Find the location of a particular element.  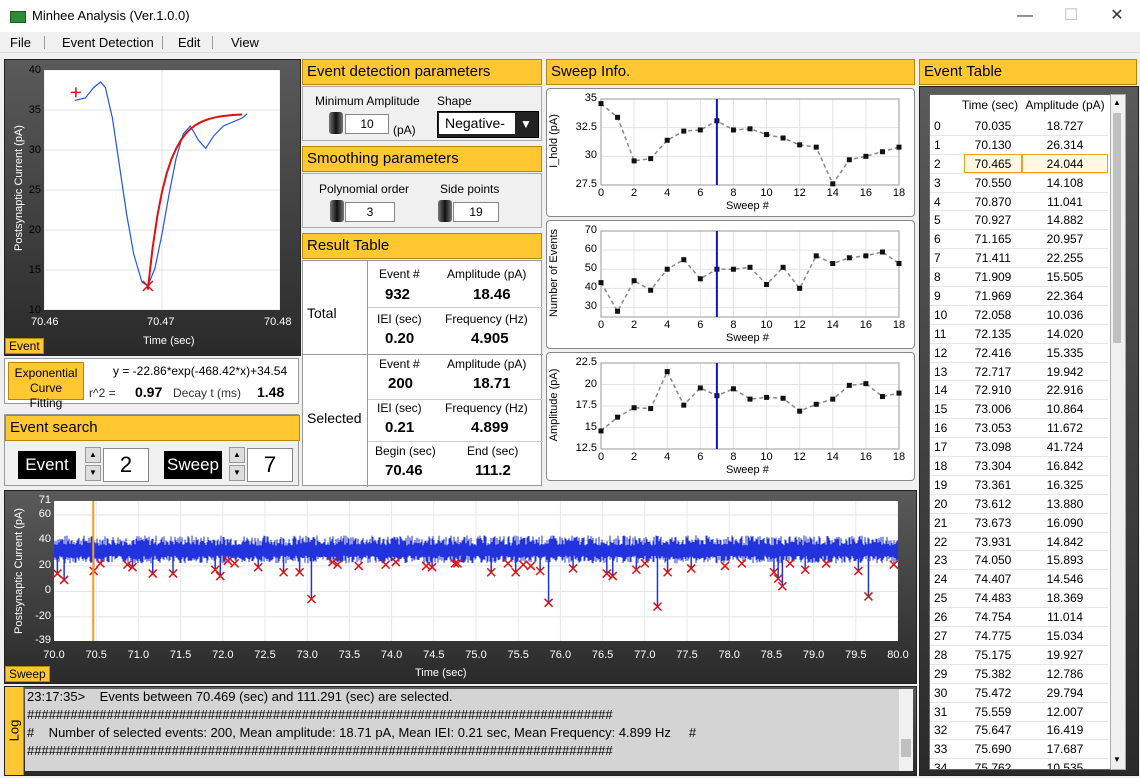

table-row: 22 73.931 14.842 is located at coordinates (1019, 542).